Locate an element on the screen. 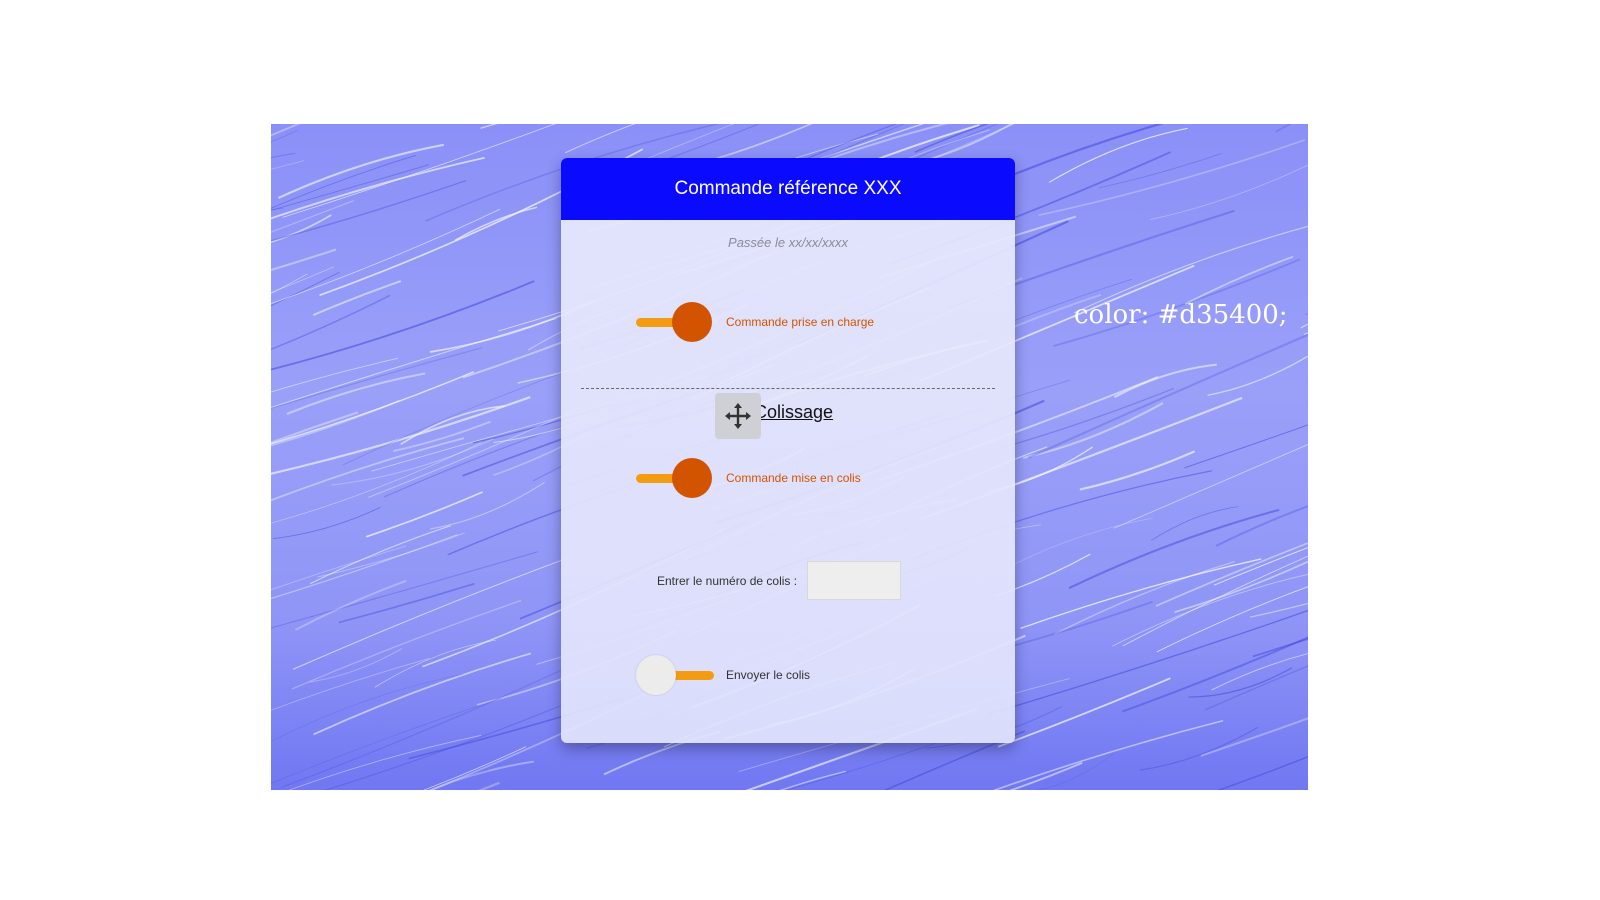 This screenshot has height=900, width=1600. toggle-order-taken is located at coordinates (674, 322).